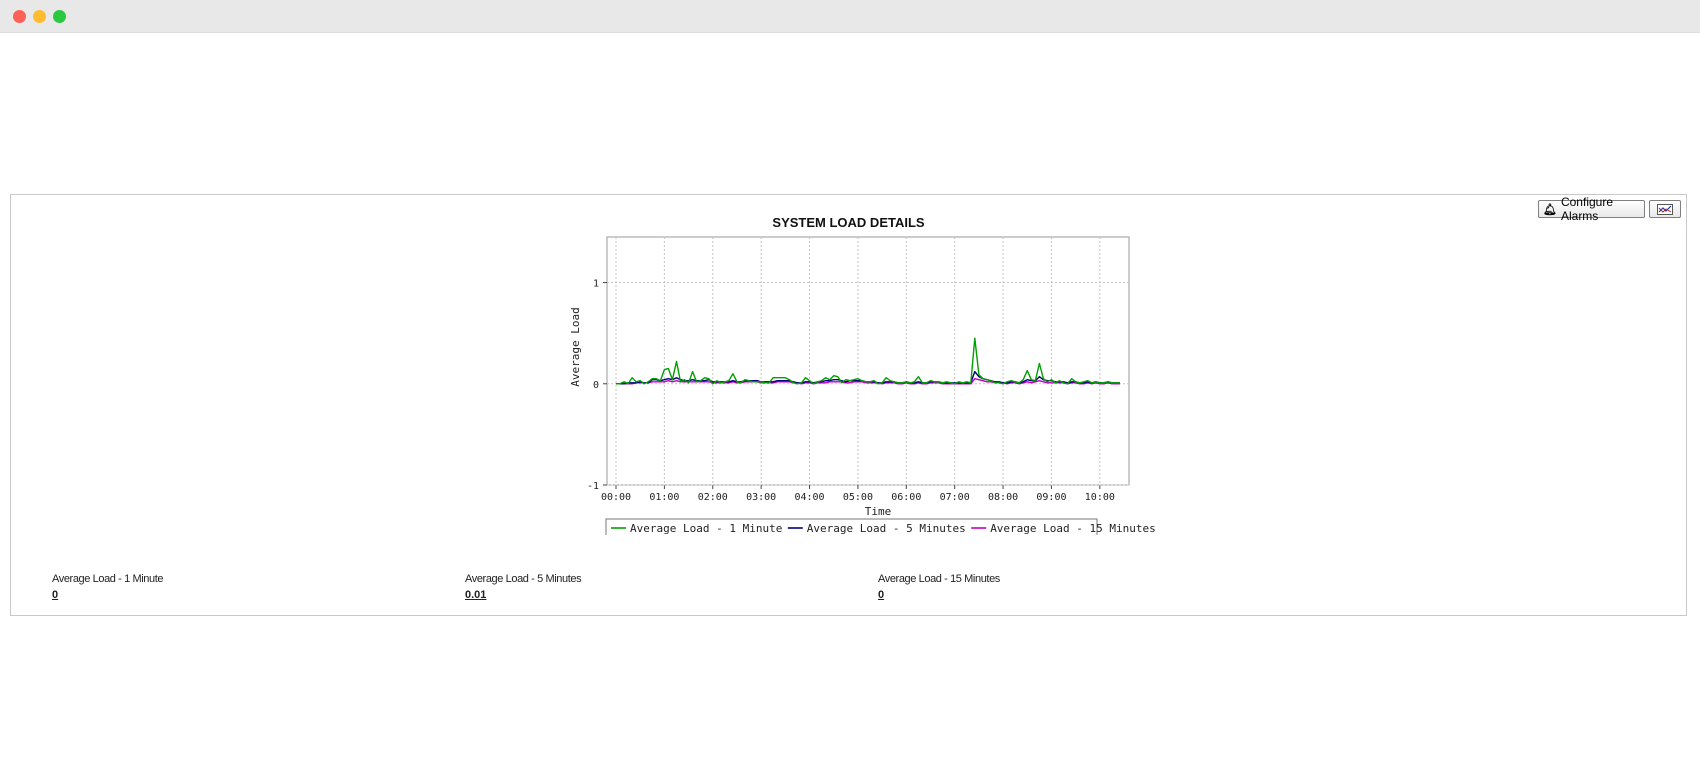 The width and height of the screenshot is (1700, 782). Describe the element at coordinates (19, 16) in the screenshot. I see `close-window-button` at that location.